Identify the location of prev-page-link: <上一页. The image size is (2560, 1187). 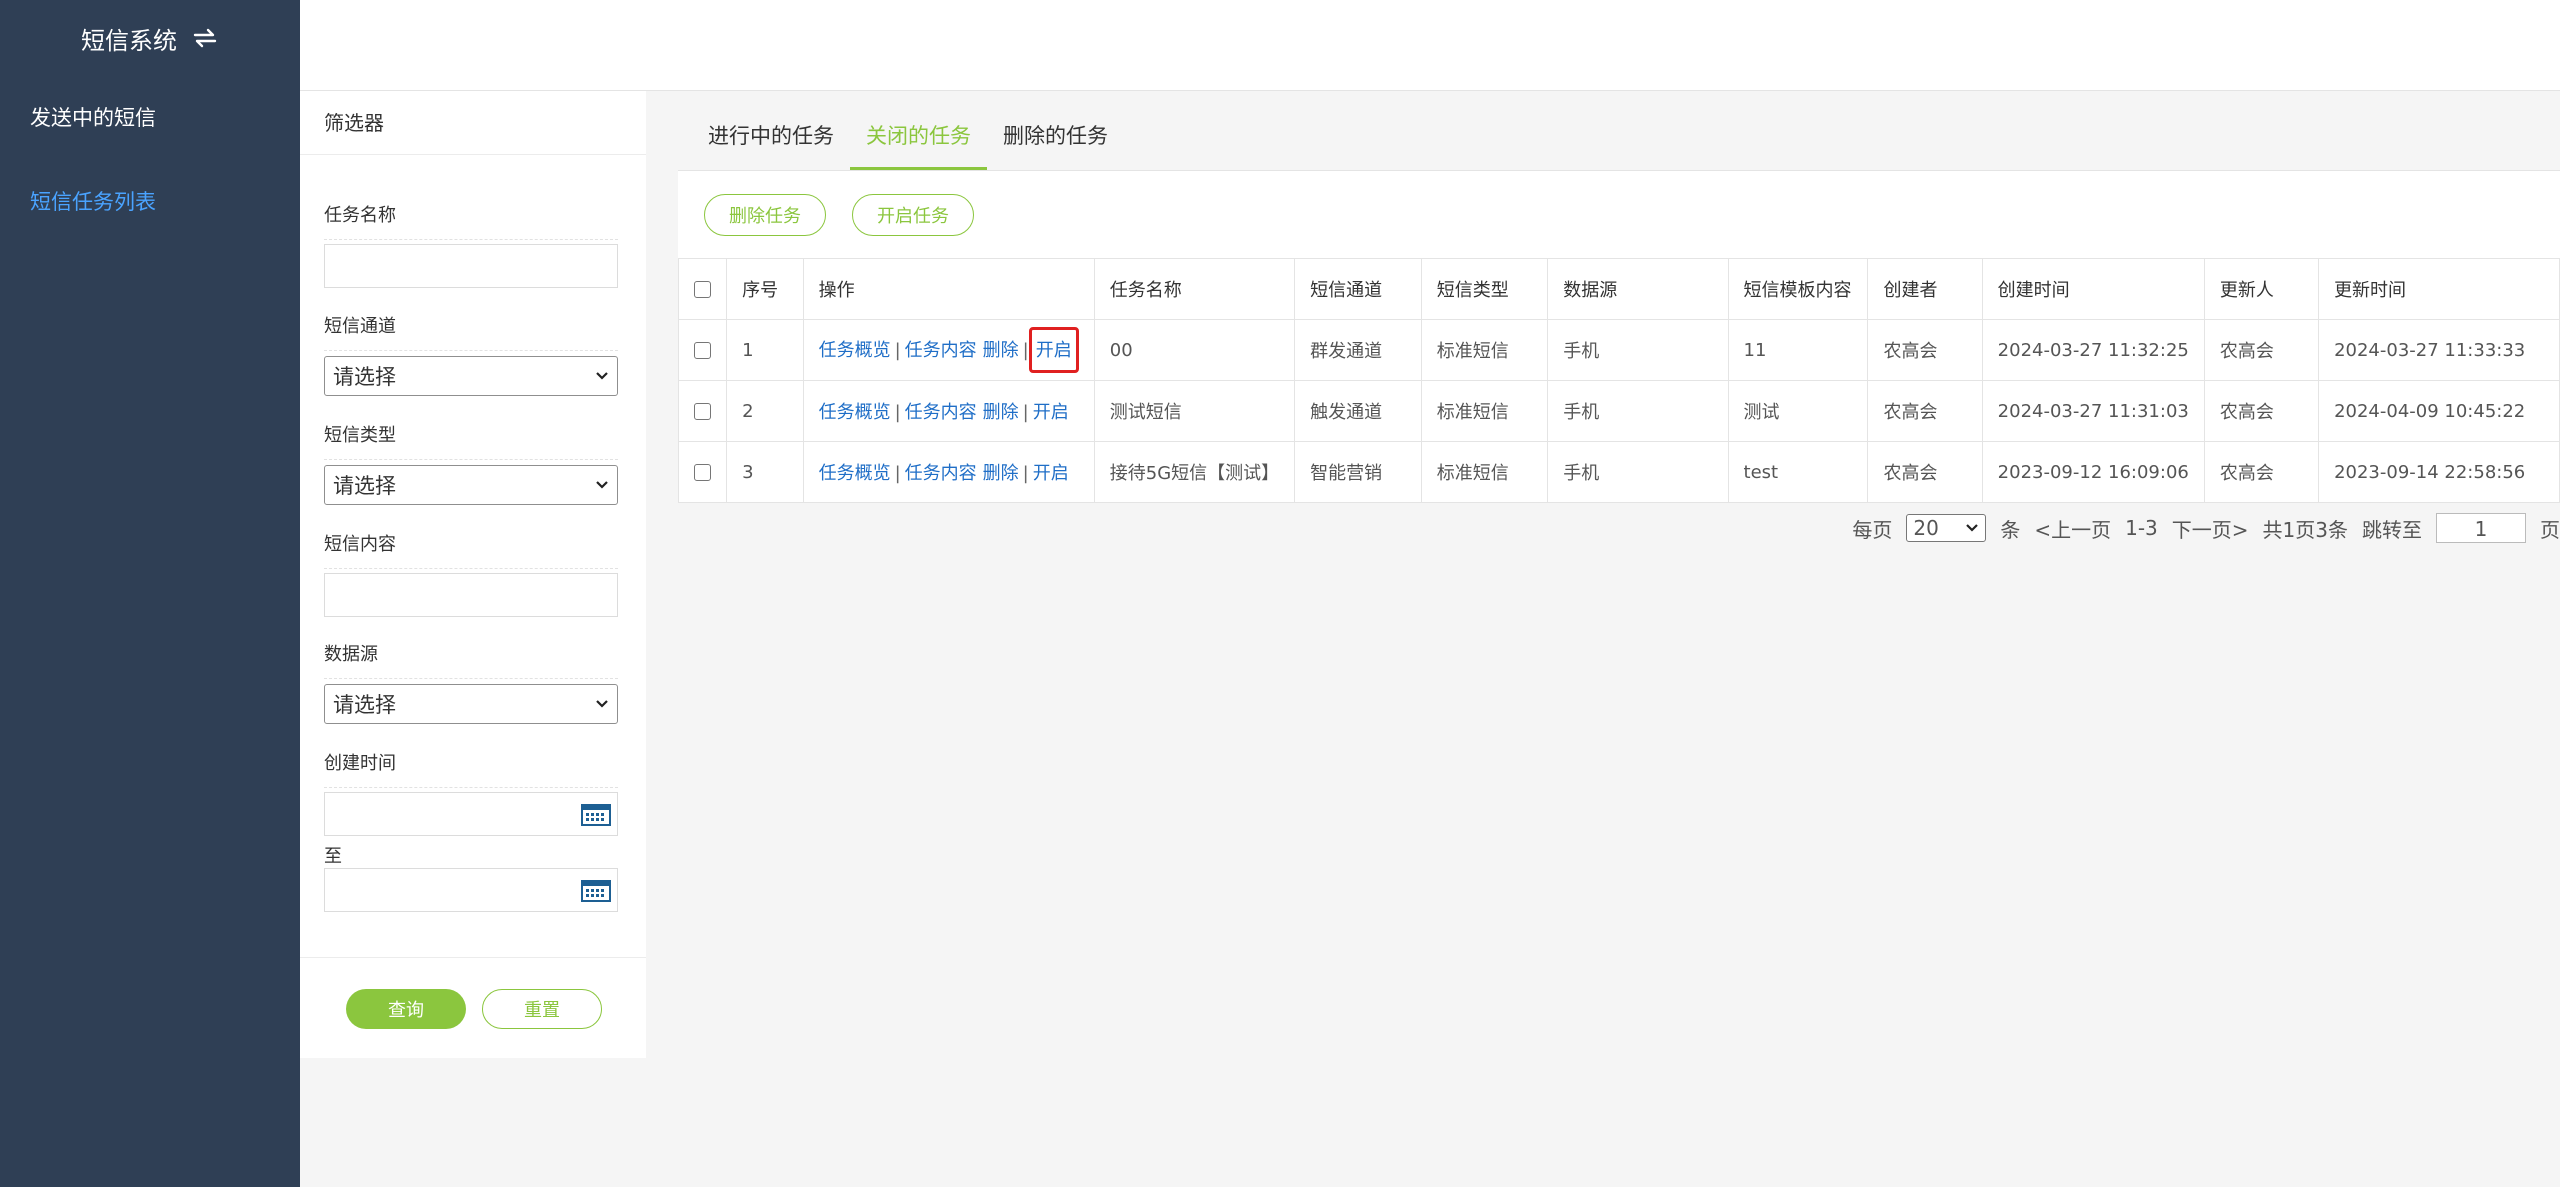
(2072, 528).